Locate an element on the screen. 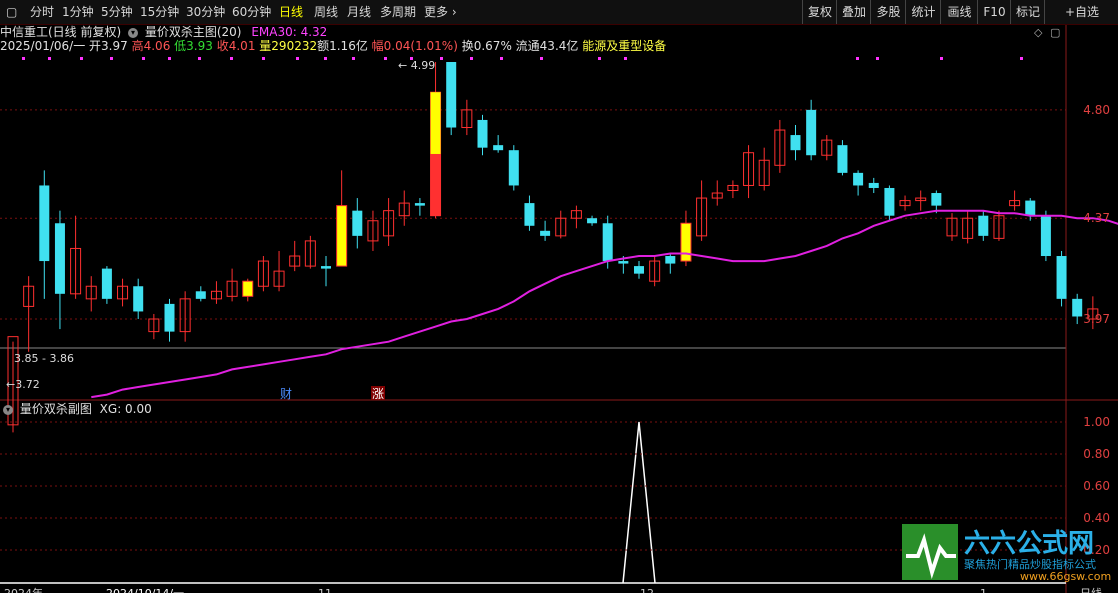 The height and width of the screenshot is (593, 1118). range-label: 3.85 - 3.86 is located at coordinates (44, 358).